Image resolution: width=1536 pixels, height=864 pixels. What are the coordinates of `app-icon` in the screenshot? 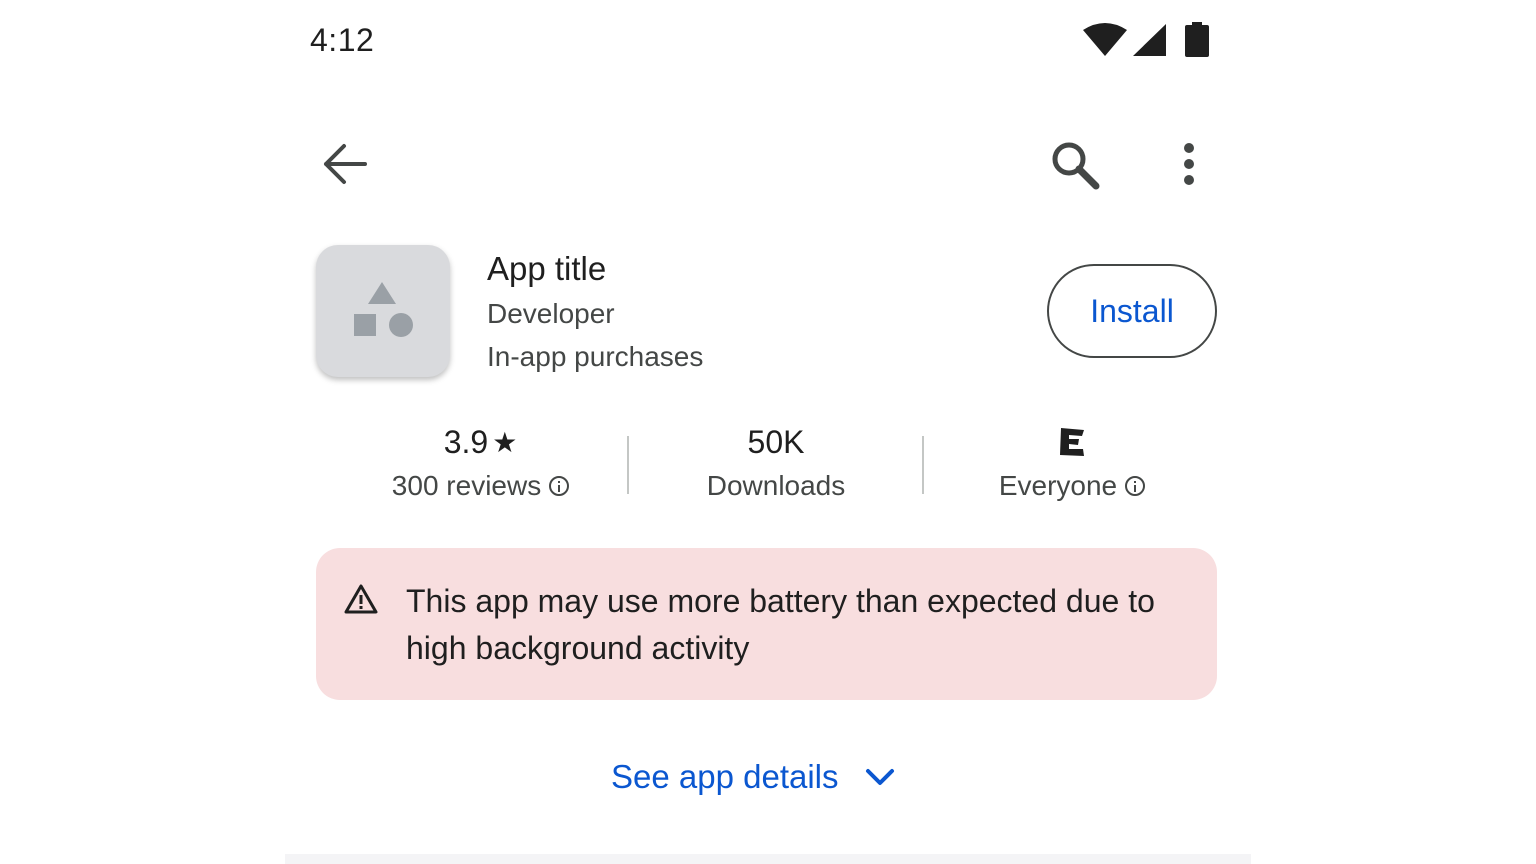 It's located at (383, 311).